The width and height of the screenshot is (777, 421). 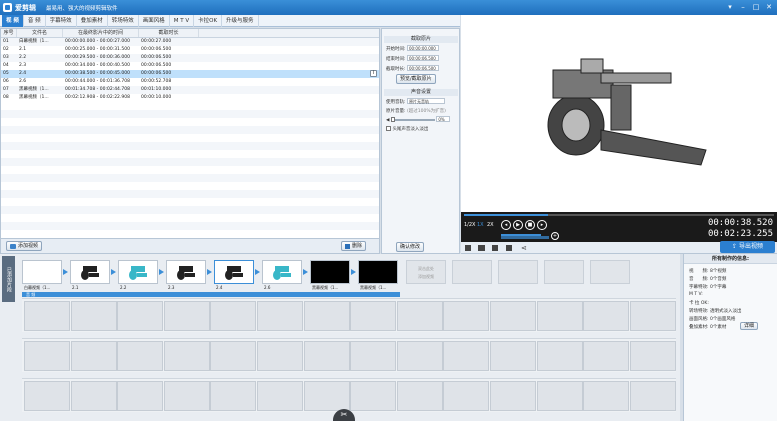 What do you see at coordinates (40, 33) in the screenshot?
I see `col-filename: 文件名` at bounding box center [40, 33].